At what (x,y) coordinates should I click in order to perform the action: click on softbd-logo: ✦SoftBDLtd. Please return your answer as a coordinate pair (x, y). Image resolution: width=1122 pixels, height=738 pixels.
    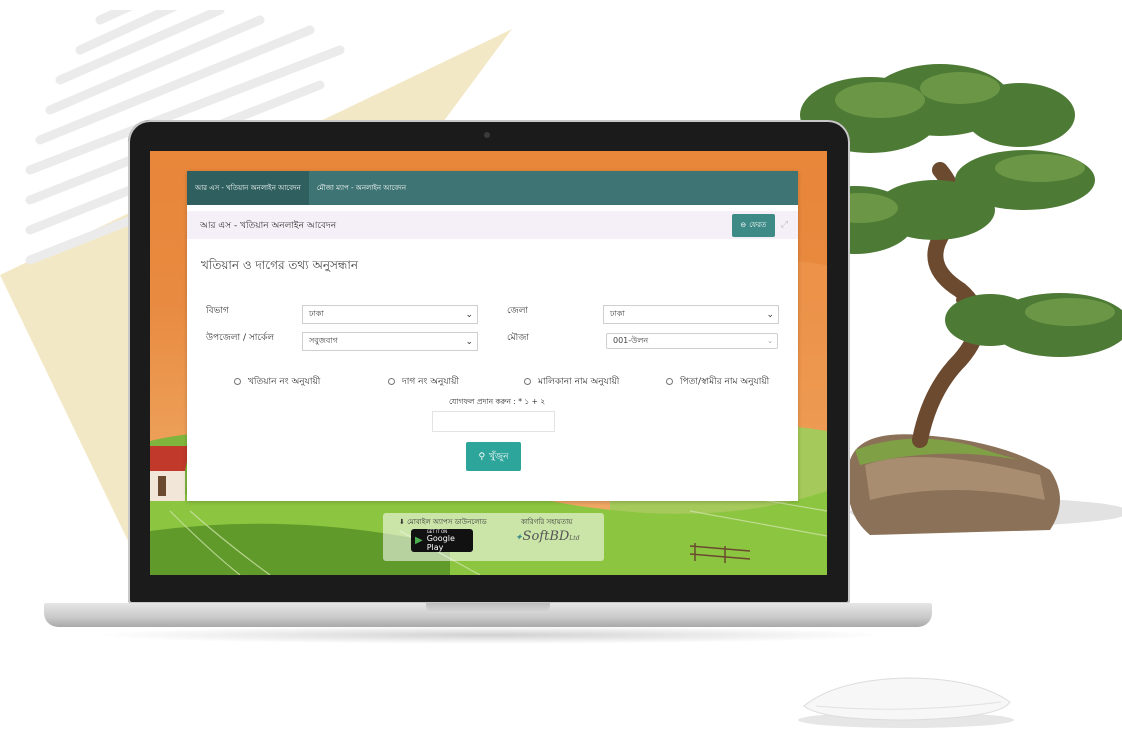
    Looking at the image, I should click on (547, 536).